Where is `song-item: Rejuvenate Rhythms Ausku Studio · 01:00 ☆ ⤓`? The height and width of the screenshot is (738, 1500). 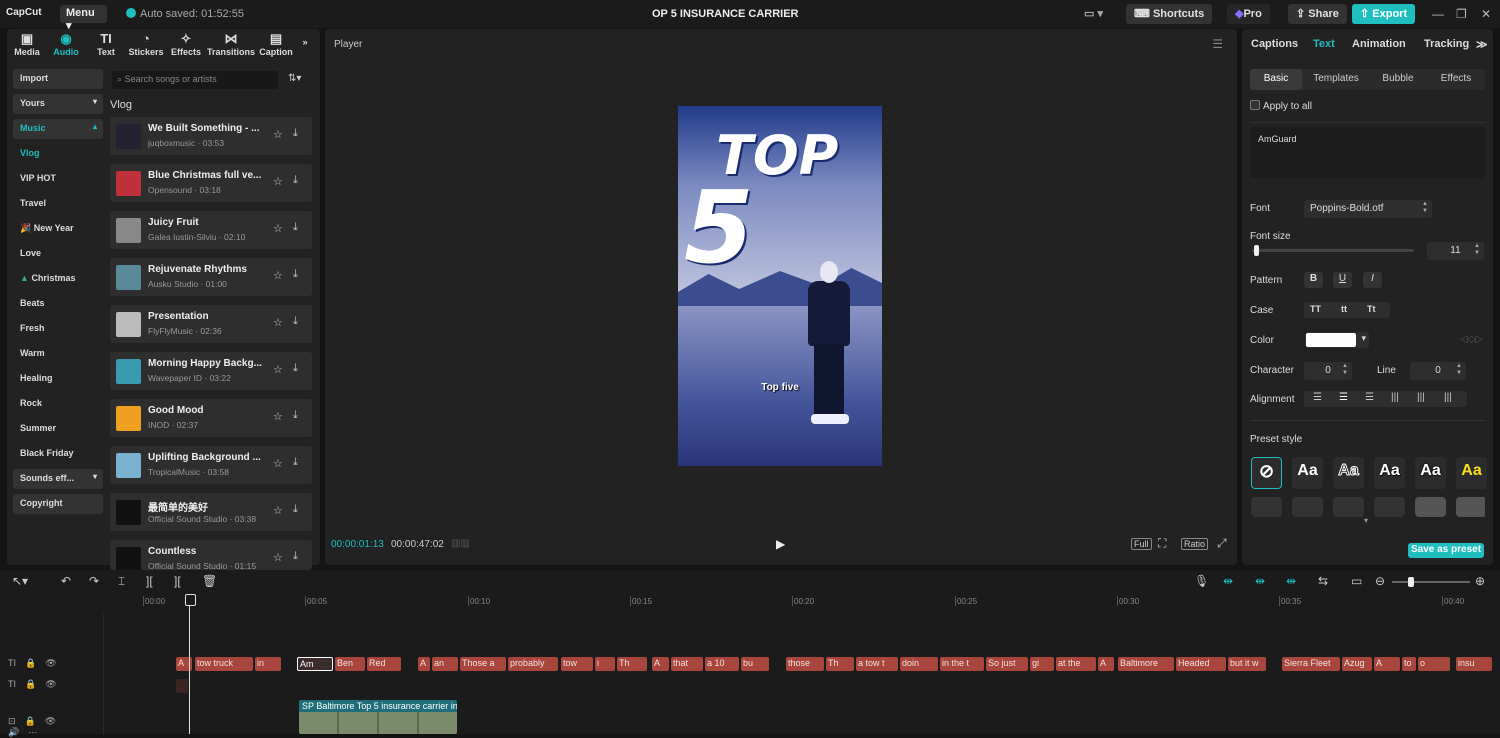
song-item: Rejuvenate Rhythms Ausku Studio · 01:00 ☆ ⤓ is located at coordinates (211, 277).